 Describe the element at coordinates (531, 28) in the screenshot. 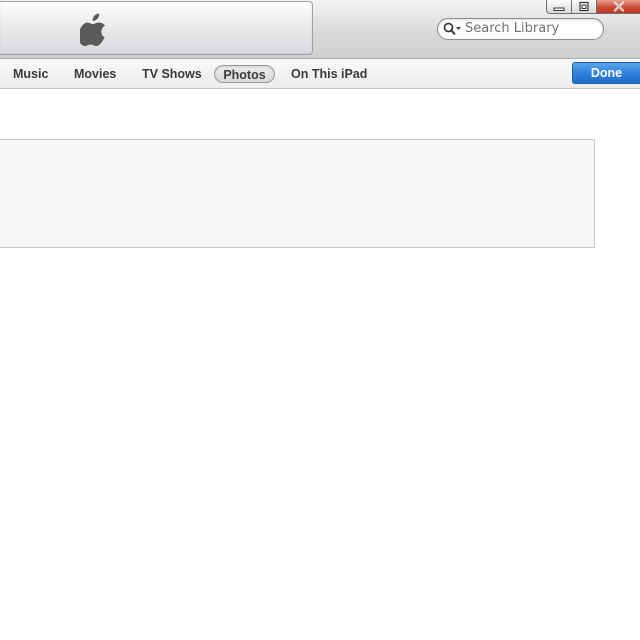

I see `search-input` at that location.